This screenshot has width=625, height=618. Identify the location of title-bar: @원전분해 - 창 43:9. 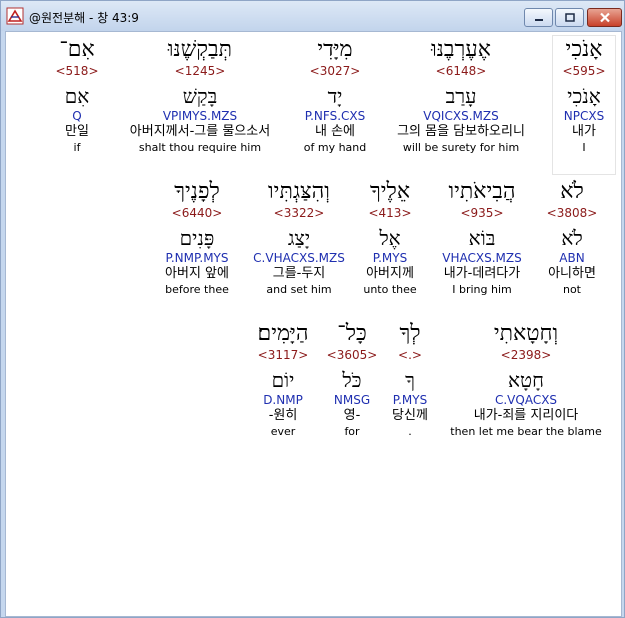
(312, 16).